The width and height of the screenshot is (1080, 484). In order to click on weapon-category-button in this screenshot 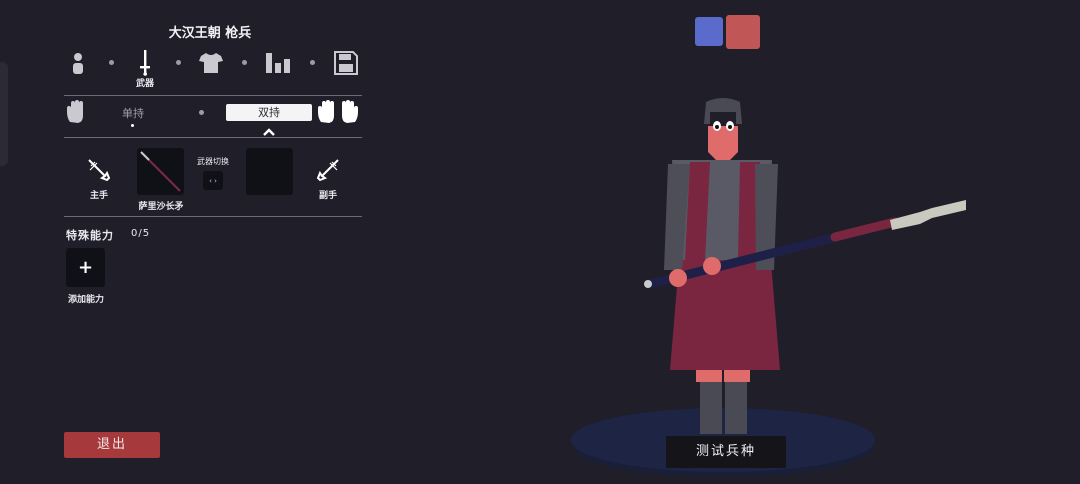, I will do `click(145, 63)`.